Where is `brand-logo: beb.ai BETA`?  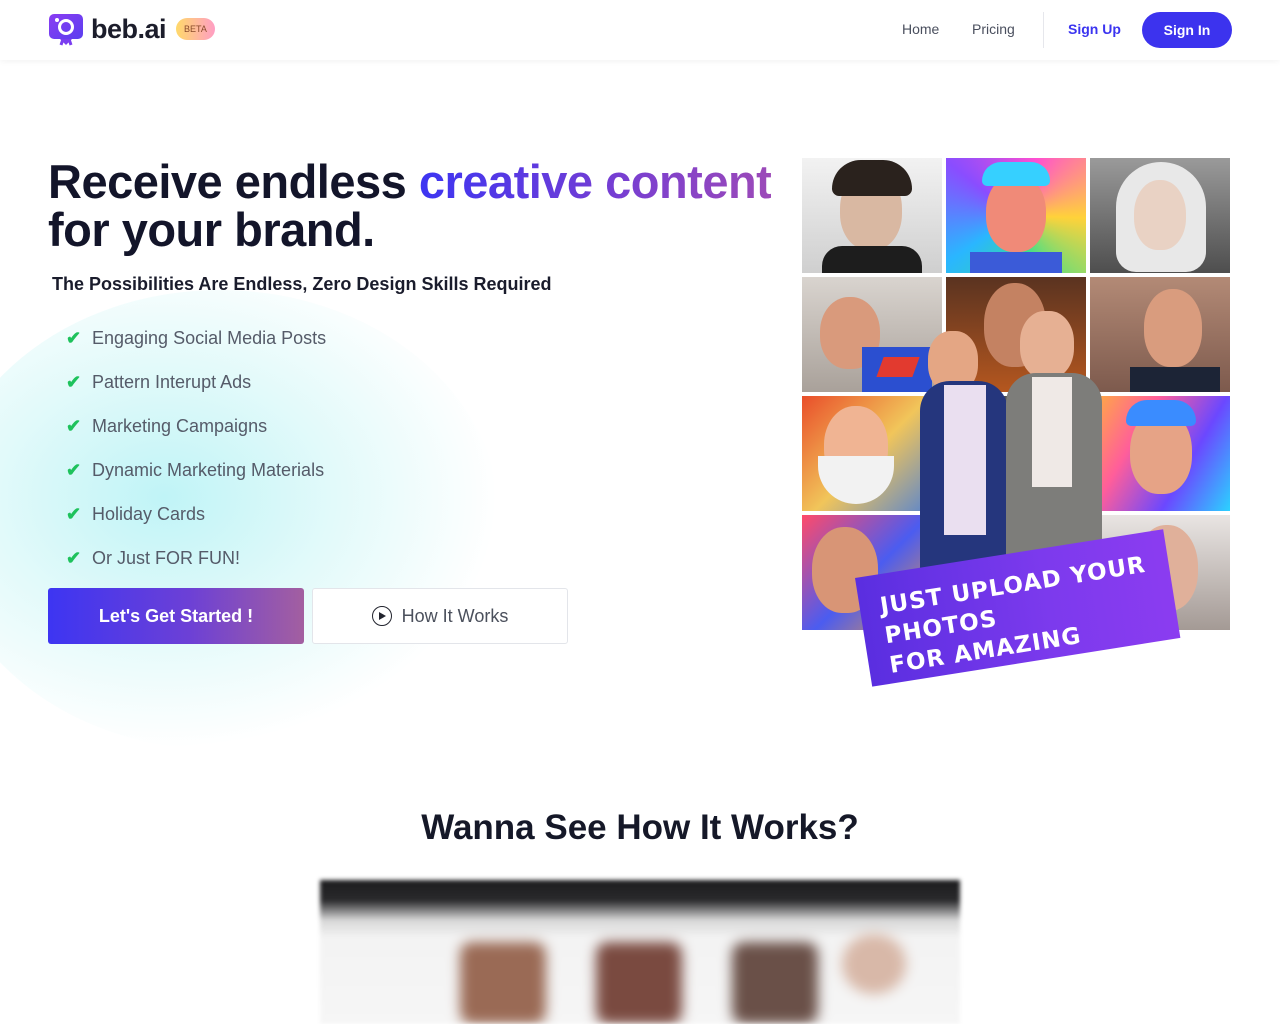 brand-logo: beb.ai BETA is located at coordinates (131, 29).